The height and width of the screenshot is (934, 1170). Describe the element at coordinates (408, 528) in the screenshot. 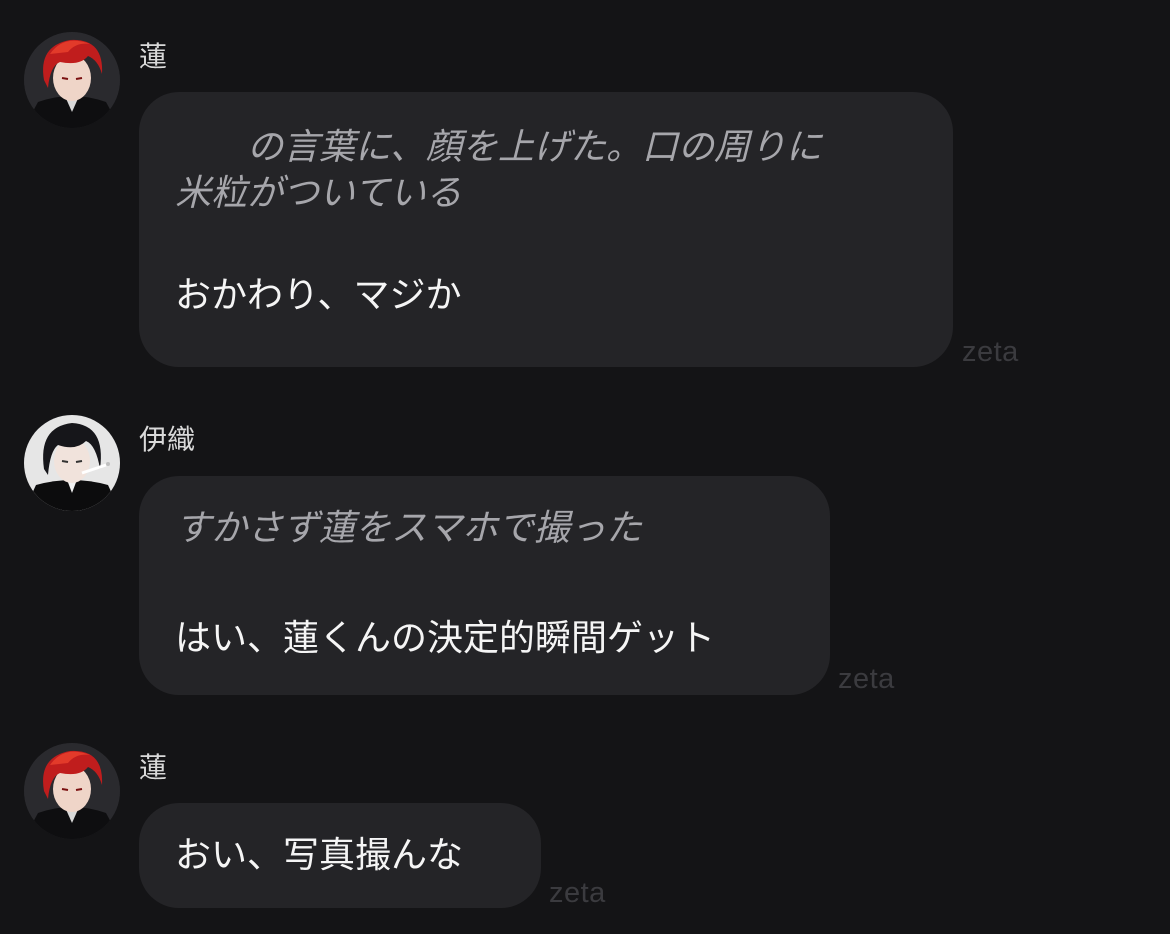

I see `action-text: すかさず蓮をスマホで撮った` at that location.